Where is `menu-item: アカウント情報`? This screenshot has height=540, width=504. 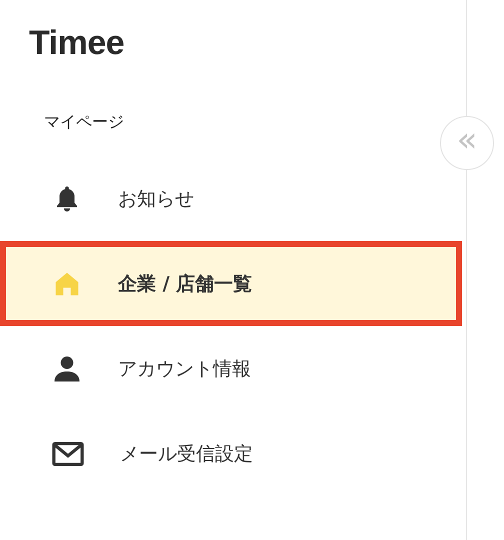
menu-item: アカウント情報 is located at coordinates (233, 368).